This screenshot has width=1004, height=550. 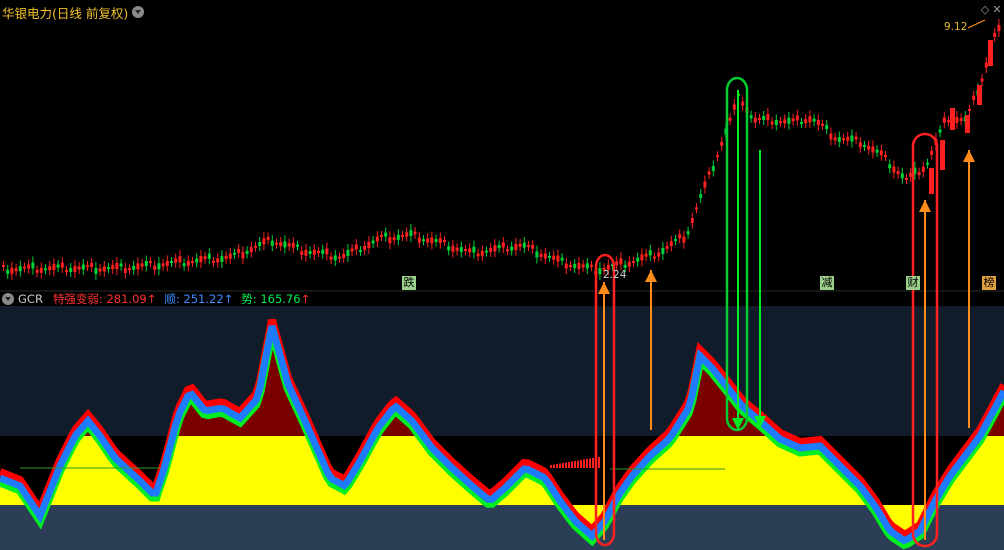 What do you see at coordinates (913, 283) in the screenshot?
I see `signal-cai: 财` at bounding box center [913, 283].